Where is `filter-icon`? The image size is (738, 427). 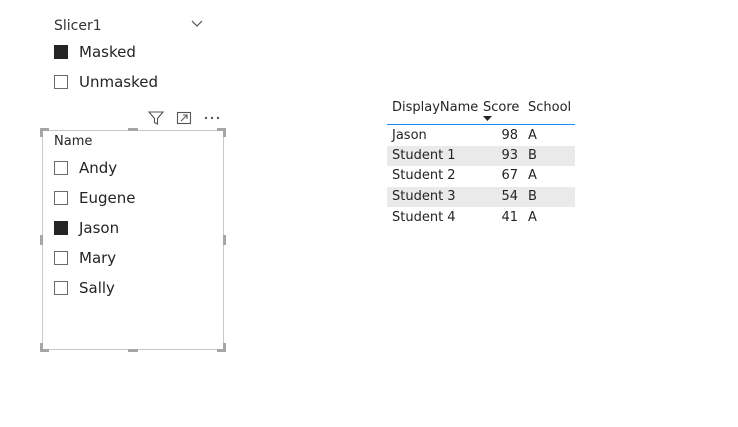 filter-icon is located at coordinates (156, 118).